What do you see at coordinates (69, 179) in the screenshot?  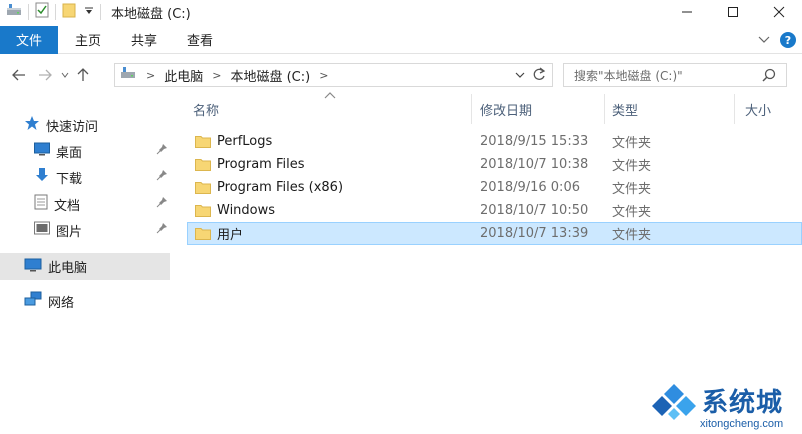 I see `nav-label: 下载` at bounding box center [69, 179].